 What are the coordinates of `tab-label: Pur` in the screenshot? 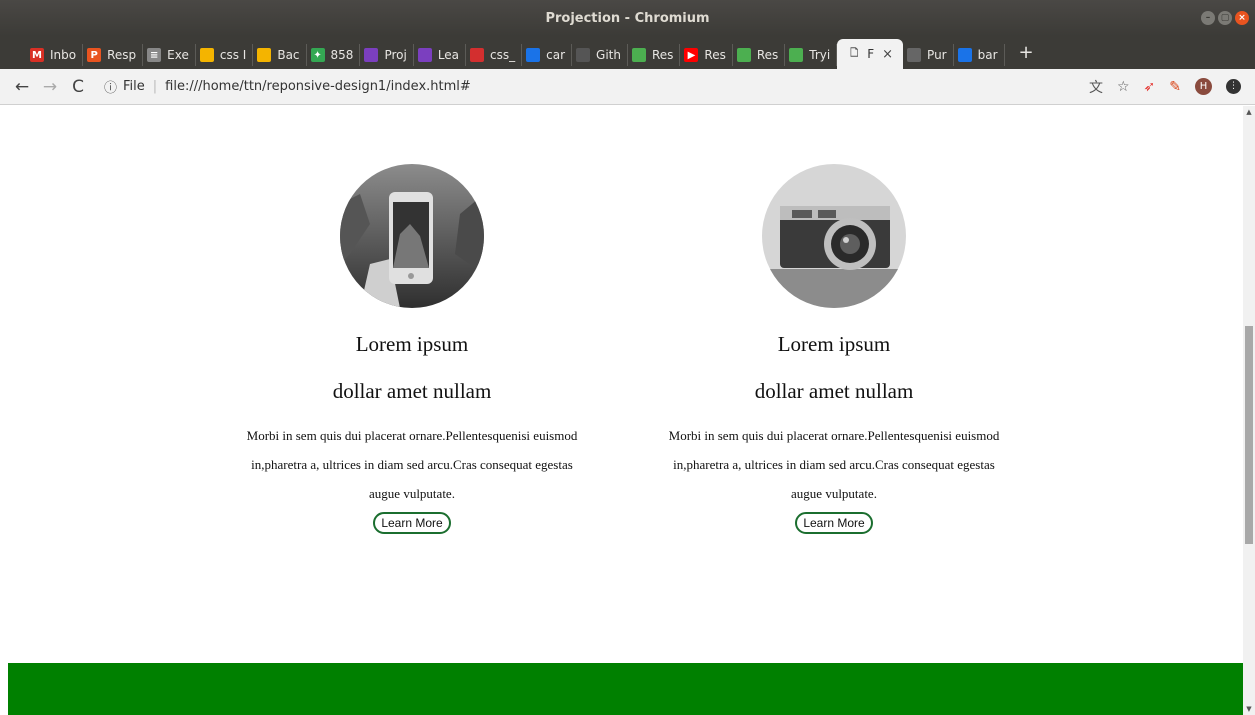 It's located at (937, 55).